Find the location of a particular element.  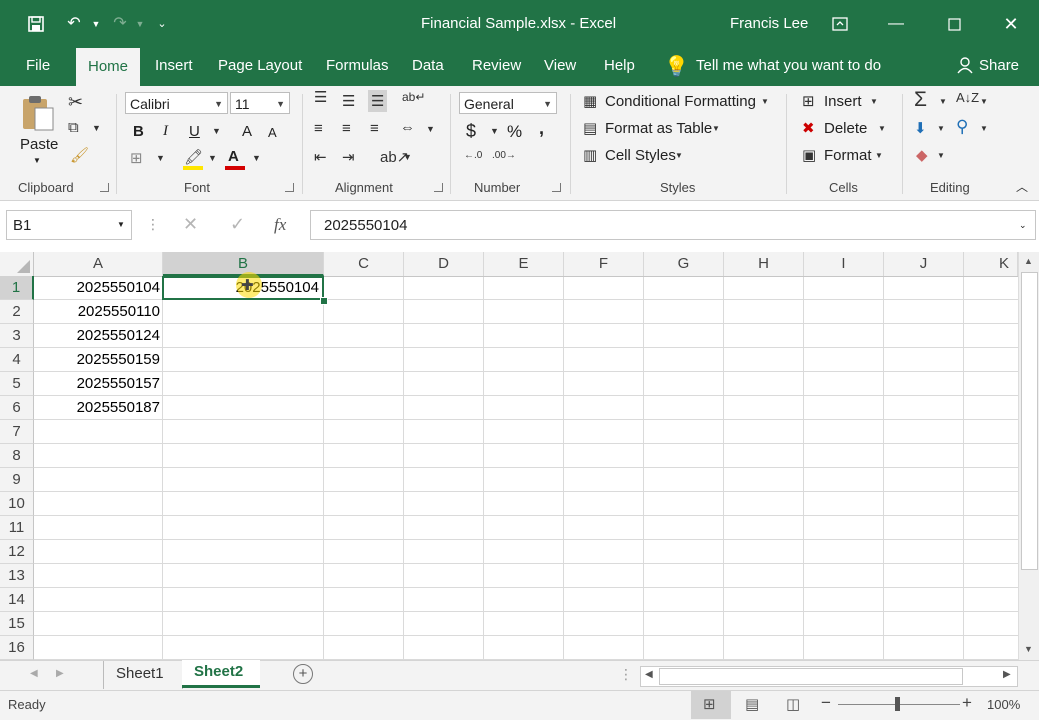

cell-a1: 2025550104 is located at coordinates (98, 288).